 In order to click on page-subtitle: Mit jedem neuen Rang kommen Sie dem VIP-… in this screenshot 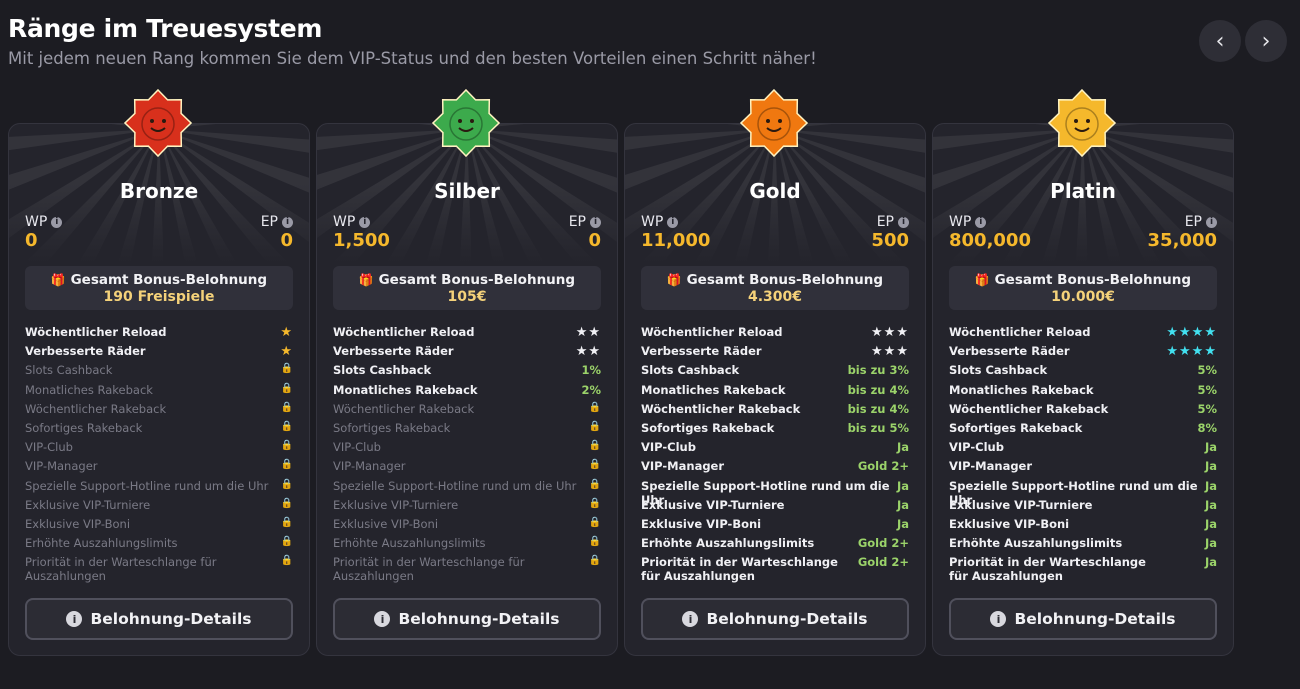, I will do `click(412, 58)`.